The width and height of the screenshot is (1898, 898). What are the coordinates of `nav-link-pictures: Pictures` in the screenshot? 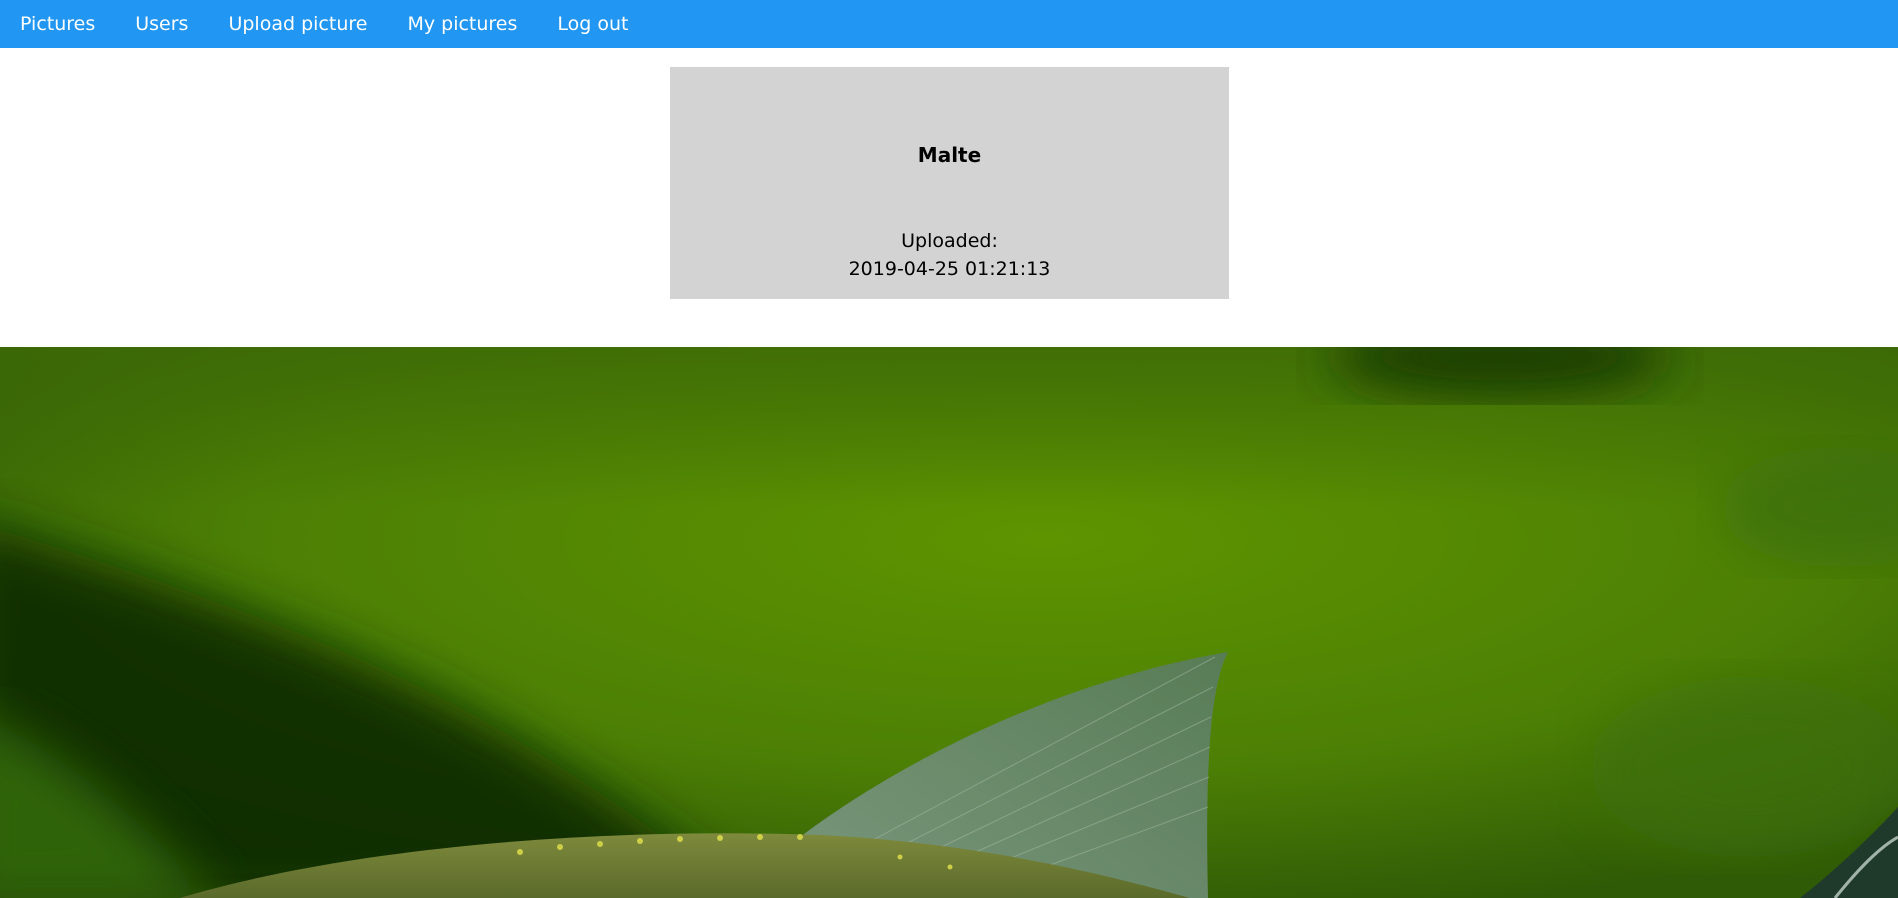 It's located at (57, 24).